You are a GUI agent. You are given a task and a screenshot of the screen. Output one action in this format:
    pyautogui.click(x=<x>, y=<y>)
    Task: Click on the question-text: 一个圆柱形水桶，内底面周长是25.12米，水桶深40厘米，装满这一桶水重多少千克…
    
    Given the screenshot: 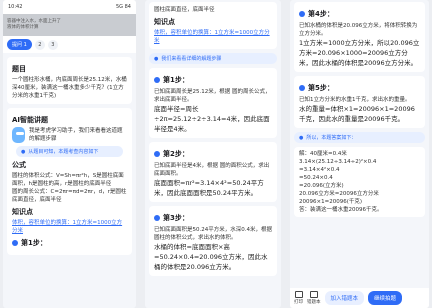 What is the action you would take?
    pyautogui.click(x=69, y=88)
    